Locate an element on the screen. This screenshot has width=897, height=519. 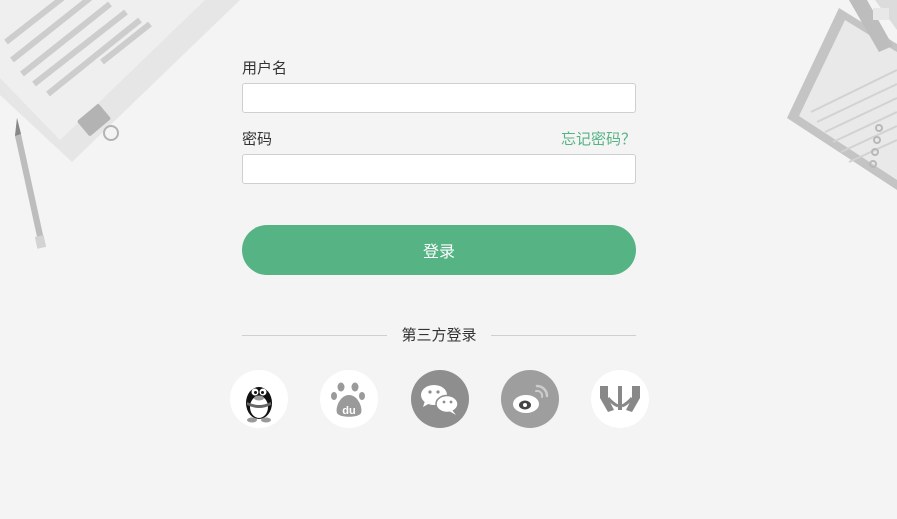
username-label: 用户名 is located at coordinates (265, 67).